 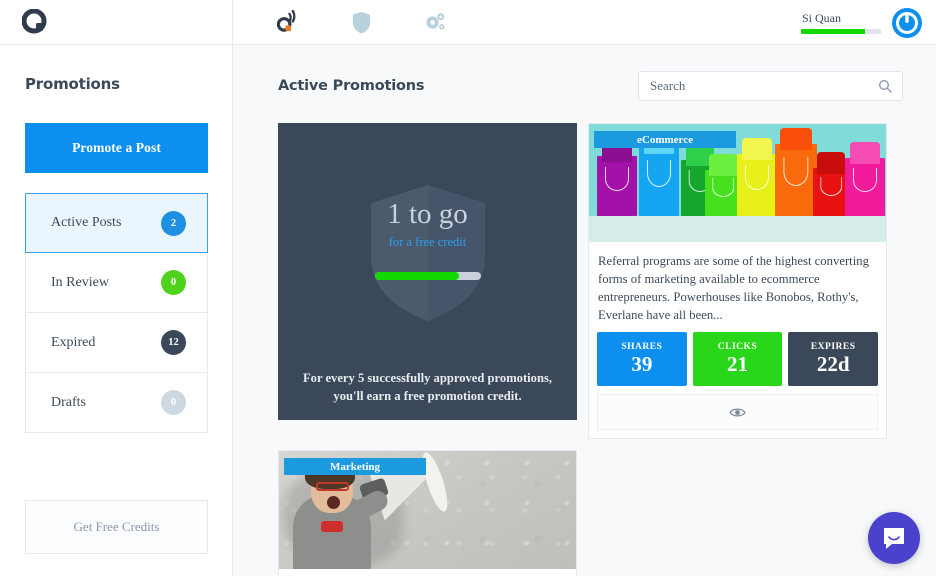 What do you see at coordinates (73, 342) in the screenshot?
I see `sidebar-item-label: Expired` at bounding box center [73, 342].